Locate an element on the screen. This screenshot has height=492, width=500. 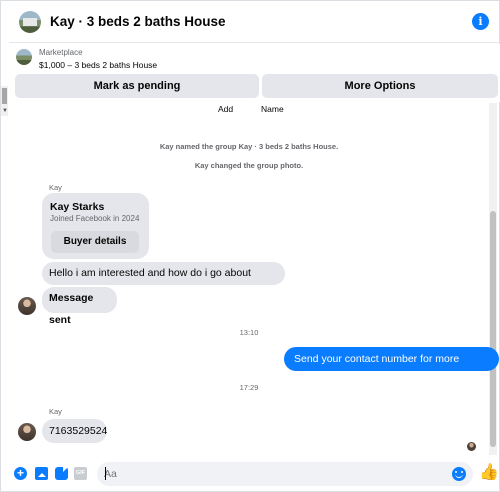
photo-icon is located at coordinates (41, 473).